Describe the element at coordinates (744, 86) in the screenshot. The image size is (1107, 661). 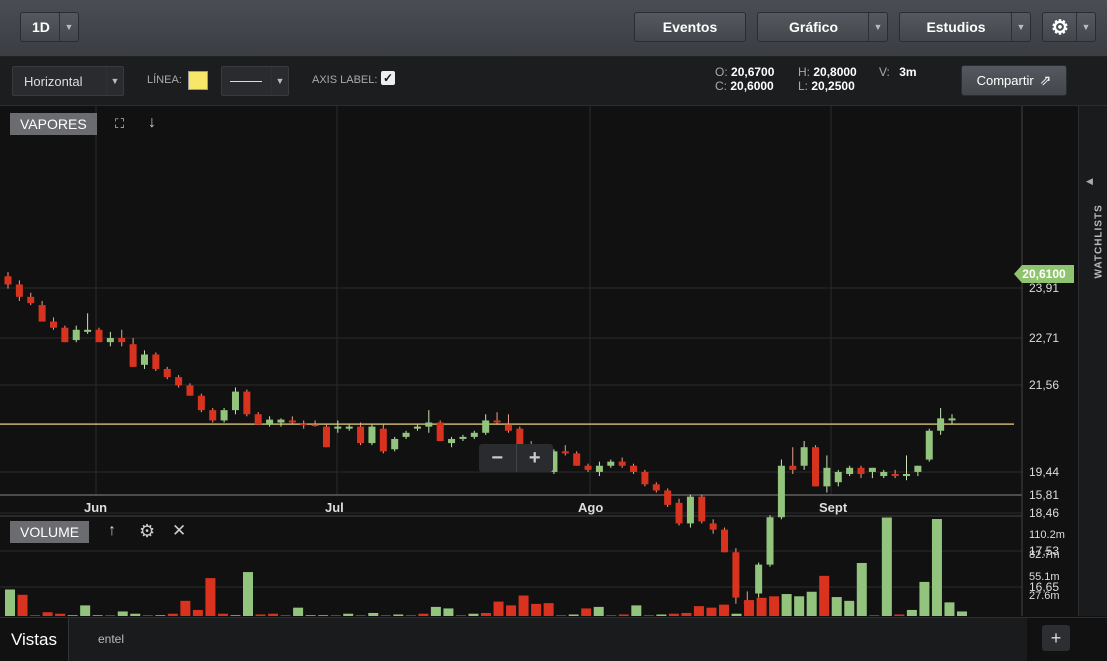
I see `ohlc-close: C: 20,6000` at that location.